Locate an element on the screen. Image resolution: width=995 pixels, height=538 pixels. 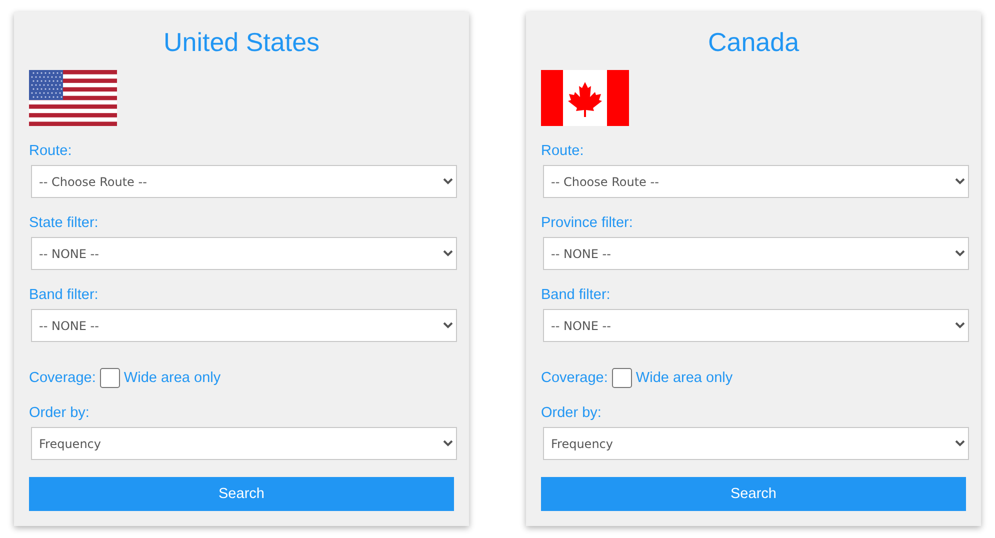
field-label: State filter: is located at coordinates (64, 223).